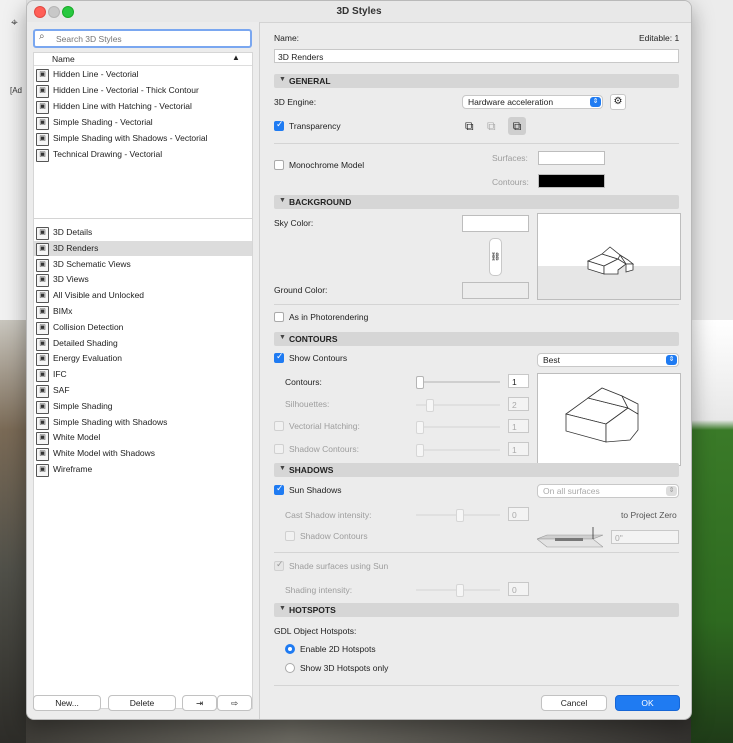  What do you see at coordinates (143, 248) in the screenshot?
I see `style-list-item: ▣ 3D Renders` at bounding box center [143, 248].